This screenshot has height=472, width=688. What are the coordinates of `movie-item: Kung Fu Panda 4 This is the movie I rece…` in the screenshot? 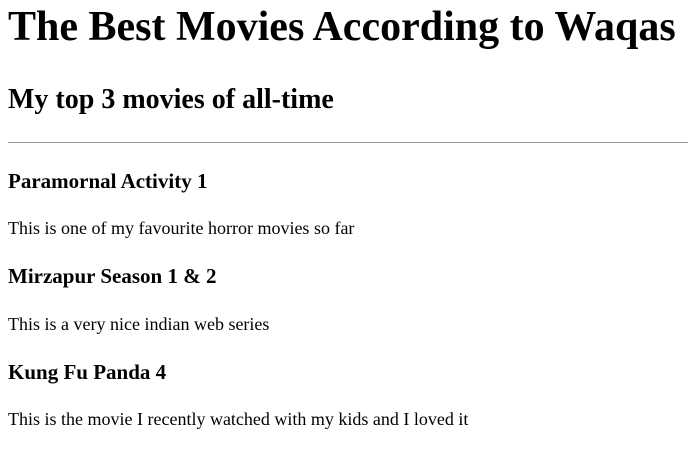 It's located at (348, 395).